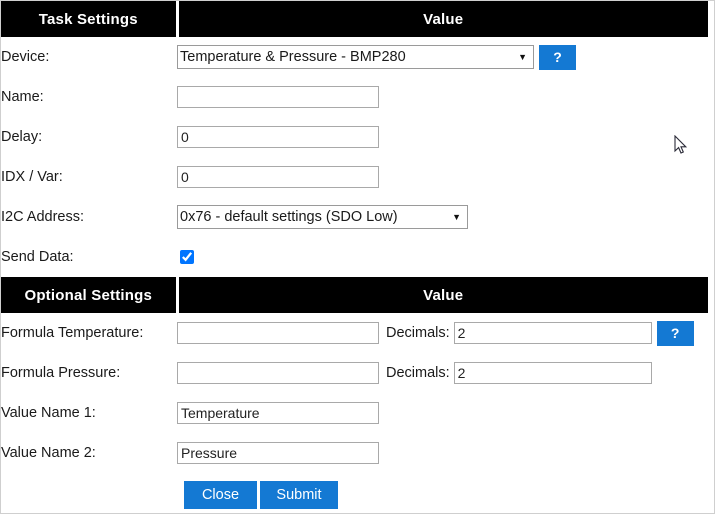  What do you see at coordinates (442, 413) in the screenshot?
I see `value-name-1-value-cell` at bounding box center [442, 413].